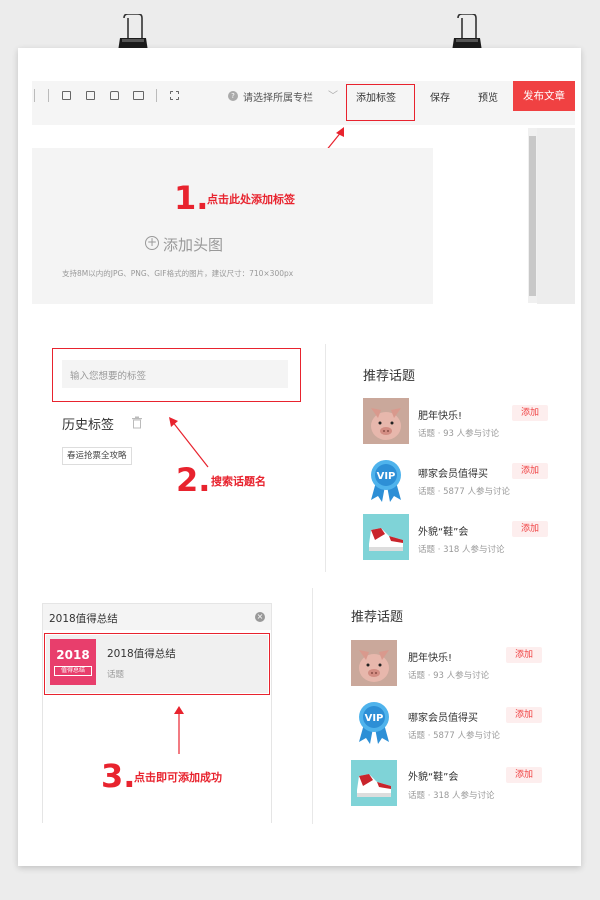  Describe the element at coordinates (278, 96) in the screenshot. I see `column-select: 请选择所属专栏` at that location.